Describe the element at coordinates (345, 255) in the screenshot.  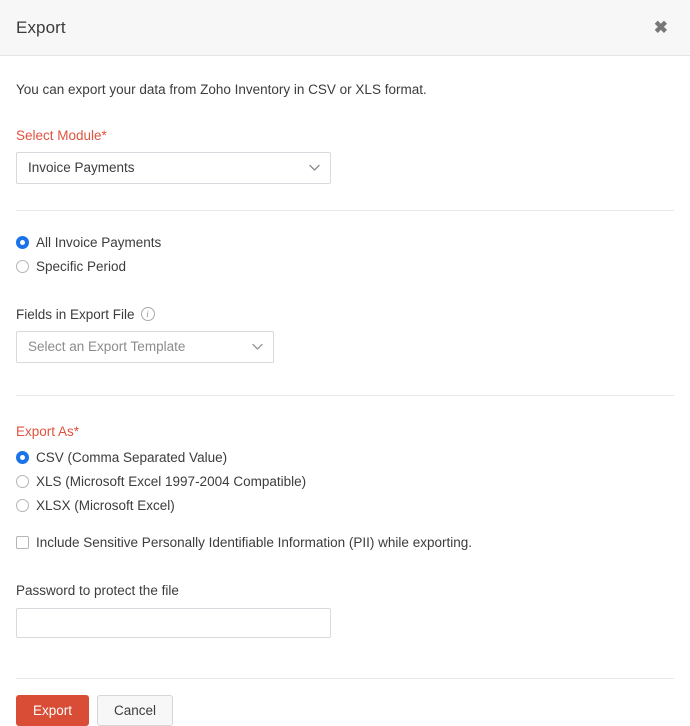
I see `scope-radio-group: All Invoice Payments Specific Period` at that location.